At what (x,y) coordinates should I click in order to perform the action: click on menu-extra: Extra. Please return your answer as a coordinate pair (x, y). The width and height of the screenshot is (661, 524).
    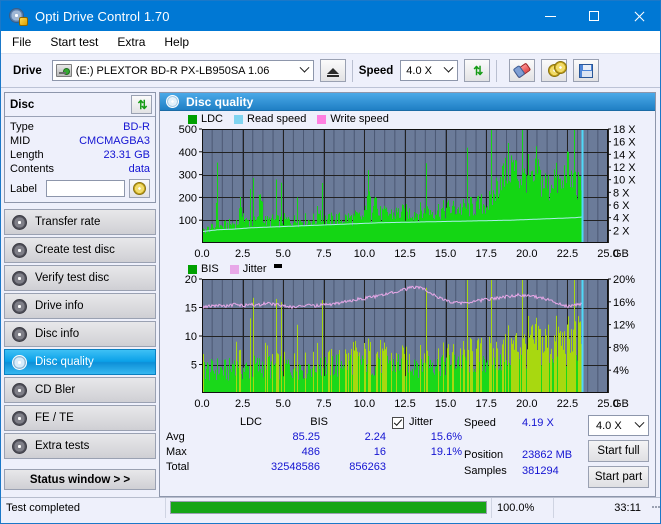
    Looking at the image, I should click on (134, 42).